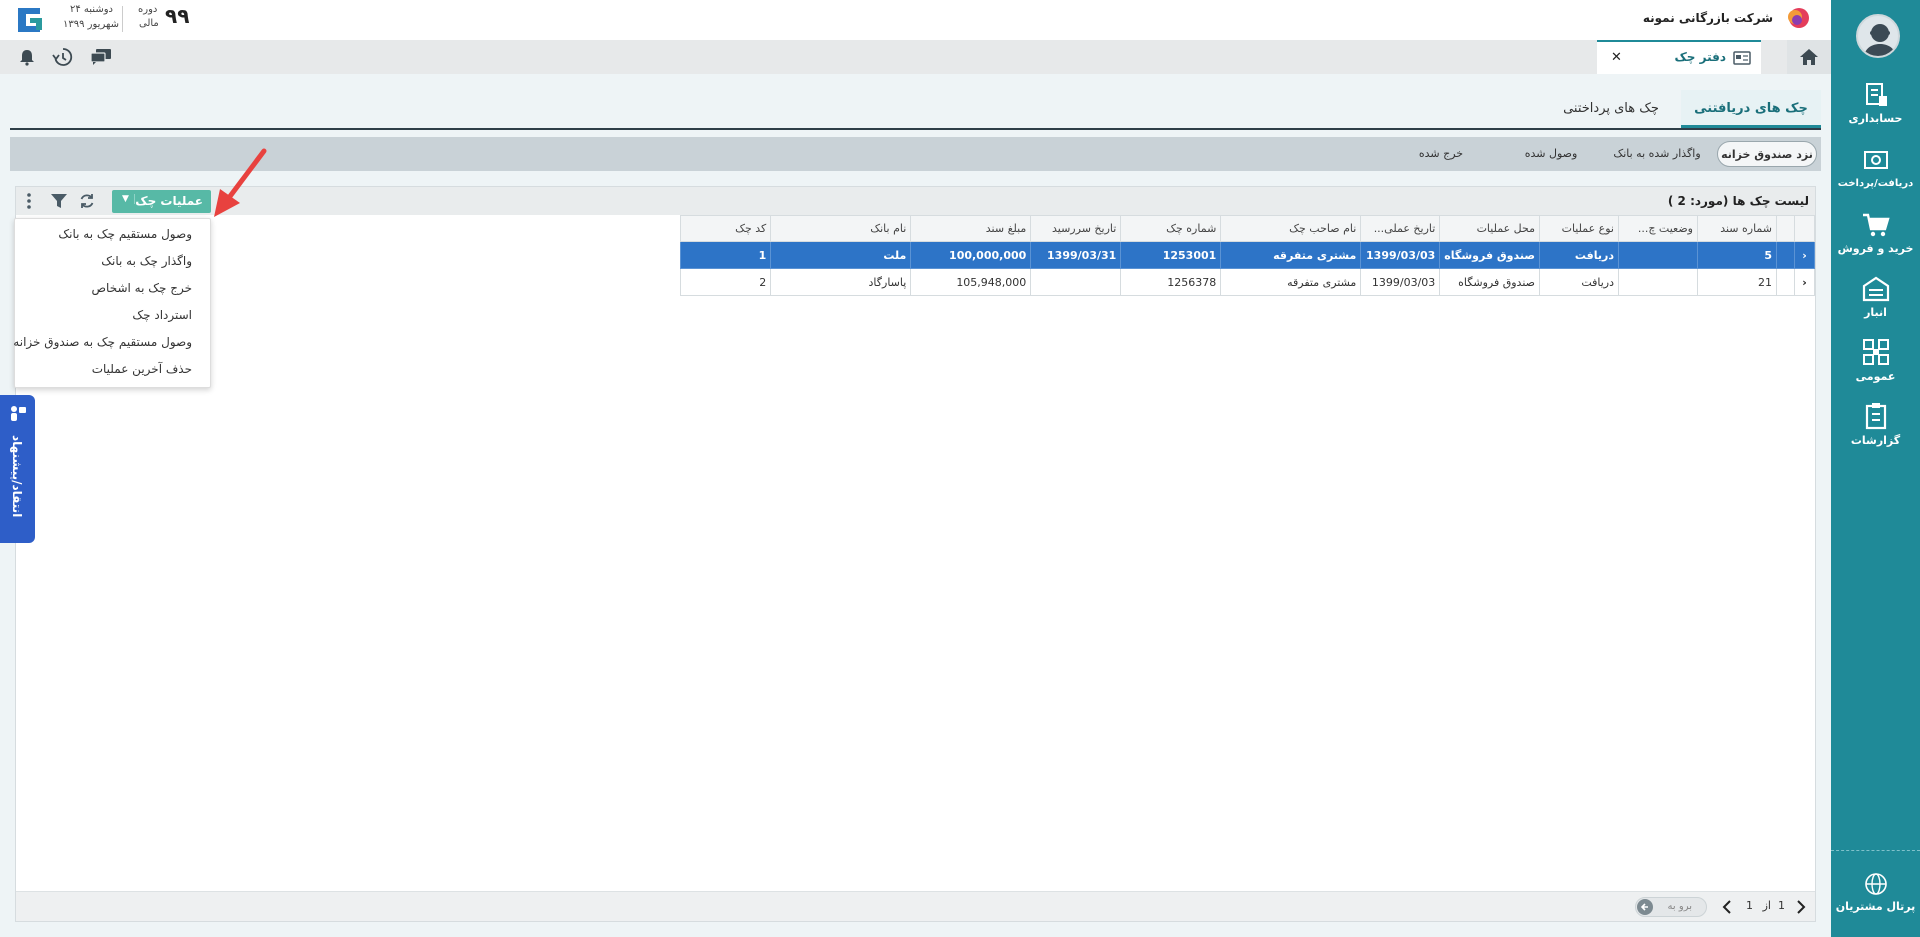 The height and width of the screenshot is (937, 1920). What do you see at coordinates (1645, 907) in the screenshot?
I see `arrow-left-icon` at bounding box center [1645, 907].